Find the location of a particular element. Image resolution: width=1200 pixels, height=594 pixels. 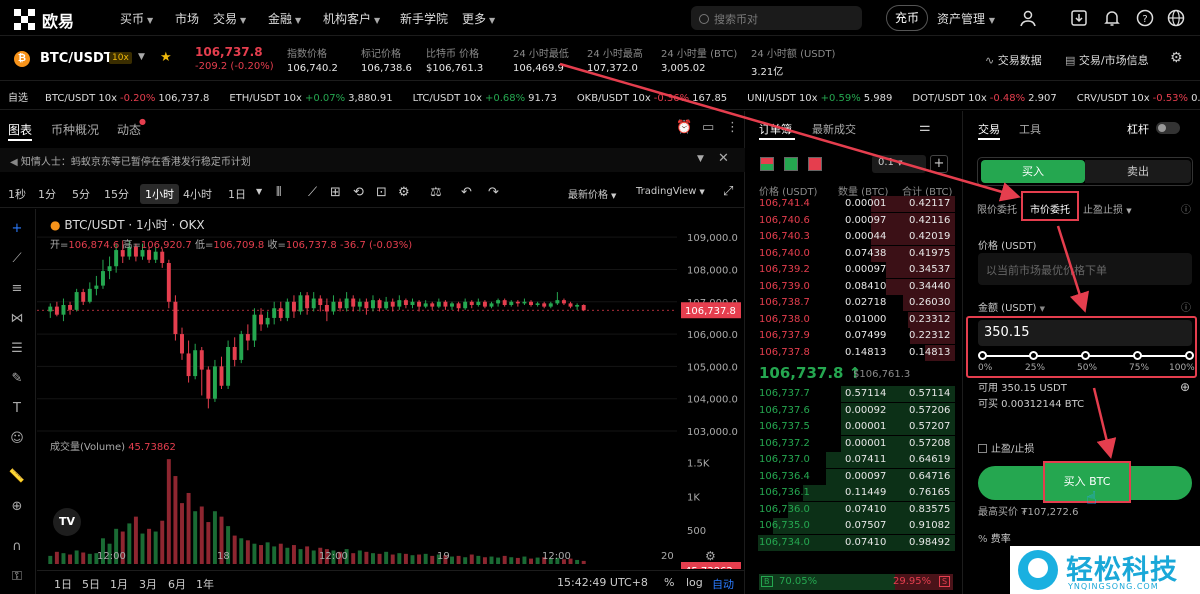

watermark-url: YNQINGSONG.COM is located at coordinates (1113, 586).